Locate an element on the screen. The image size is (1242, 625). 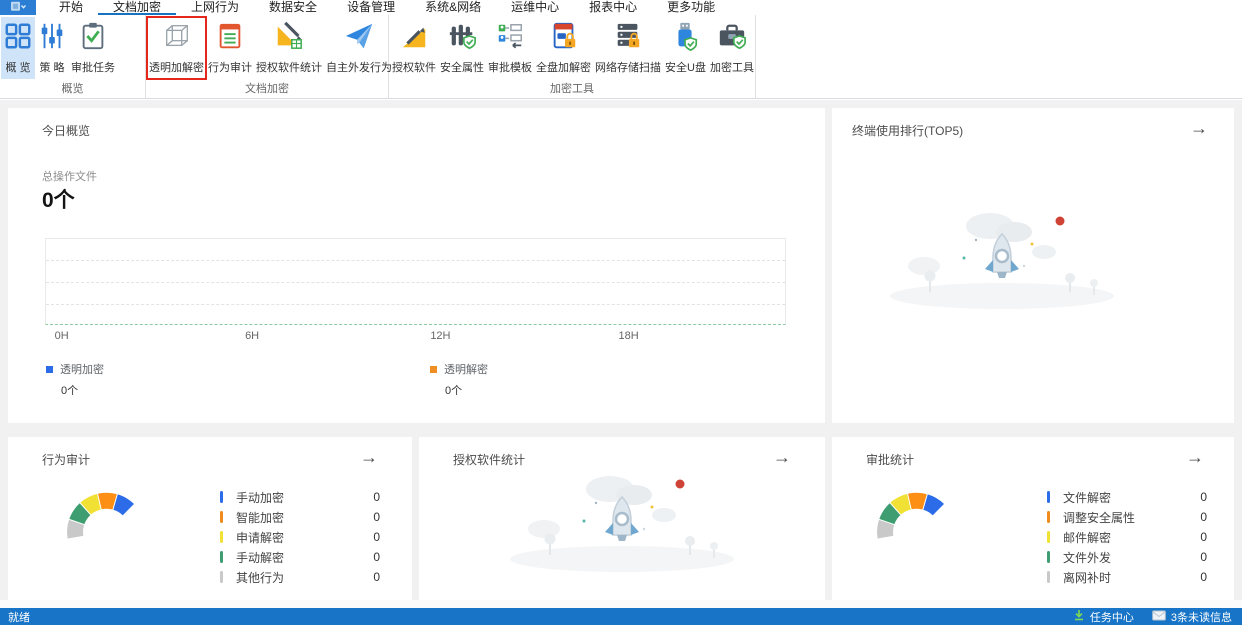
approval-tasks-button: 审批任务 is located at coordinates (93, 48).